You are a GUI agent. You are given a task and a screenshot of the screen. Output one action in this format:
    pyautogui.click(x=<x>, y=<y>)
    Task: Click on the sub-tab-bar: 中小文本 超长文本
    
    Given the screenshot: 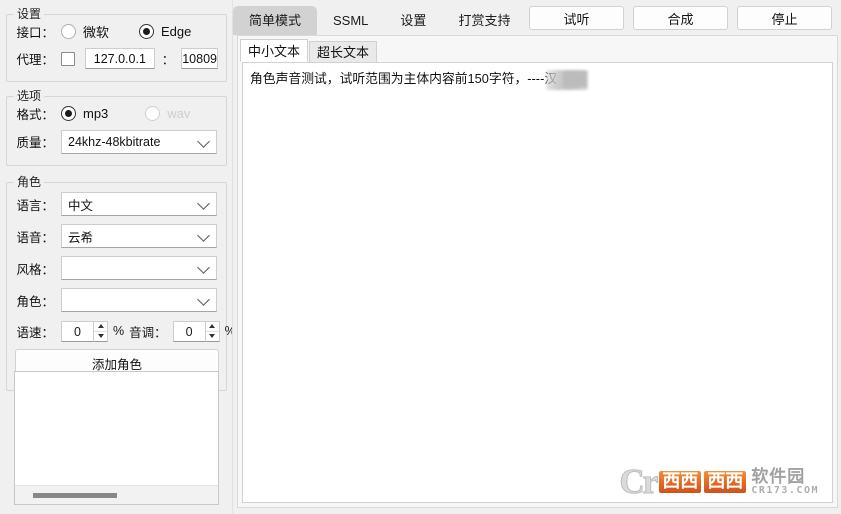 What is the action you would take?
    pyautogui.click(x=537, y=50)
    